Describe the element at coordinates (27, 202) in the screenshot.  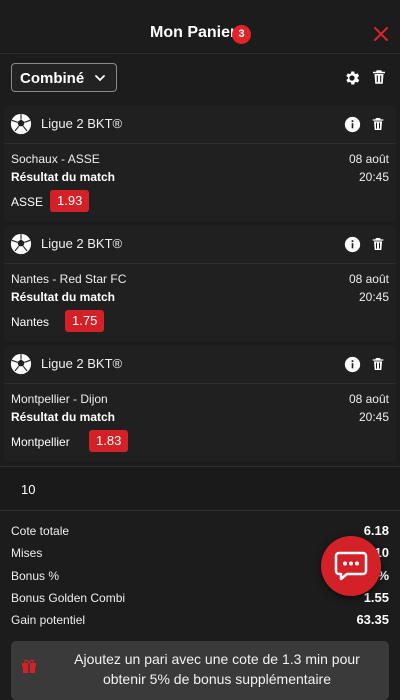
I see `selection-name: ASSE` at that location.